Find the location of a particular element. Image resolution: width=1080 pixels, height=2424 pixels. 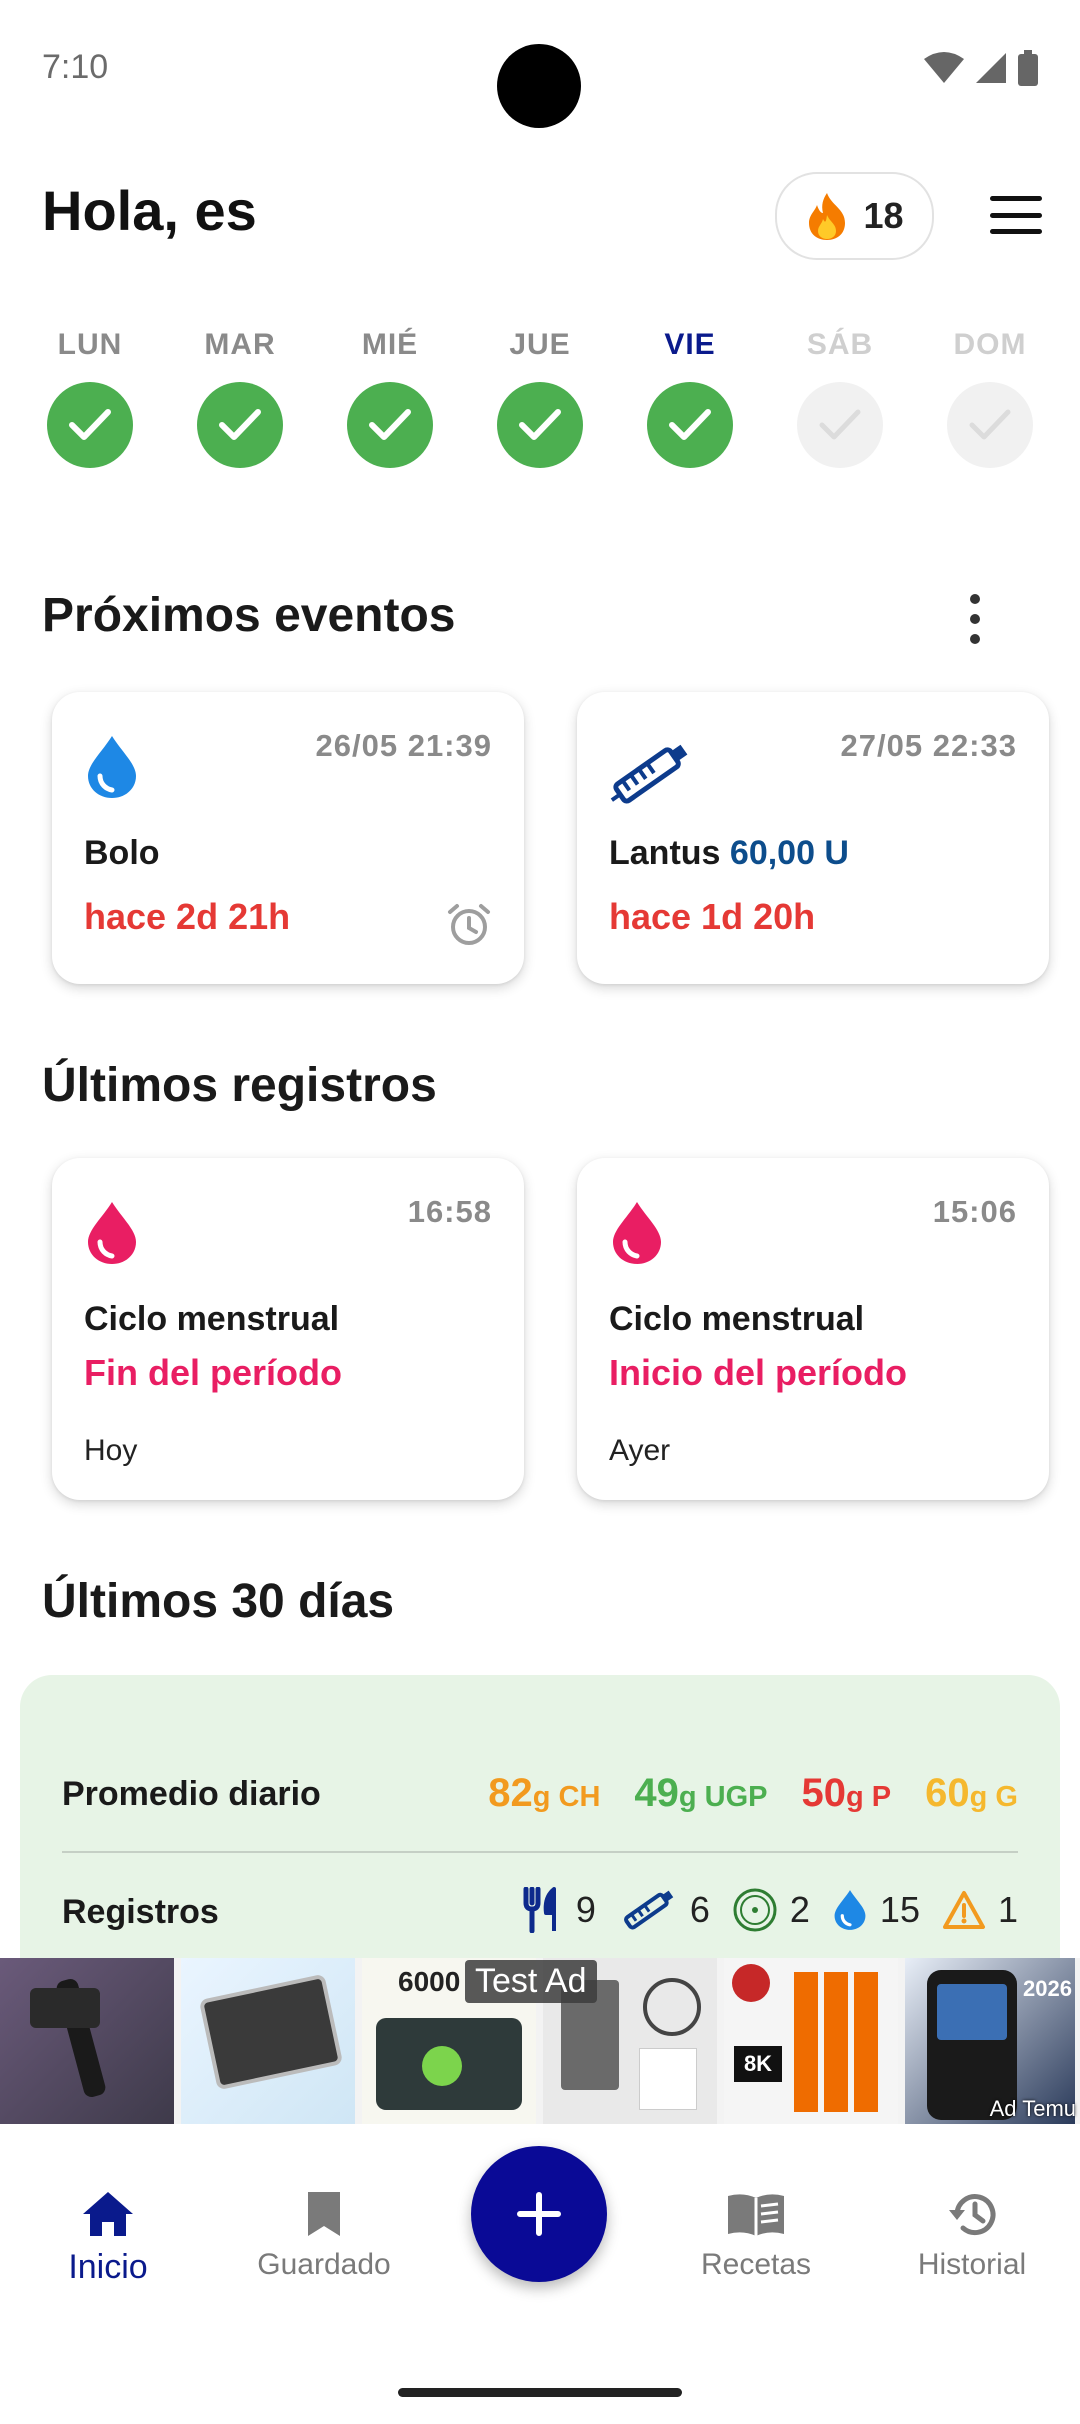

day-mon: LUN is located at coordinates (90, 398).